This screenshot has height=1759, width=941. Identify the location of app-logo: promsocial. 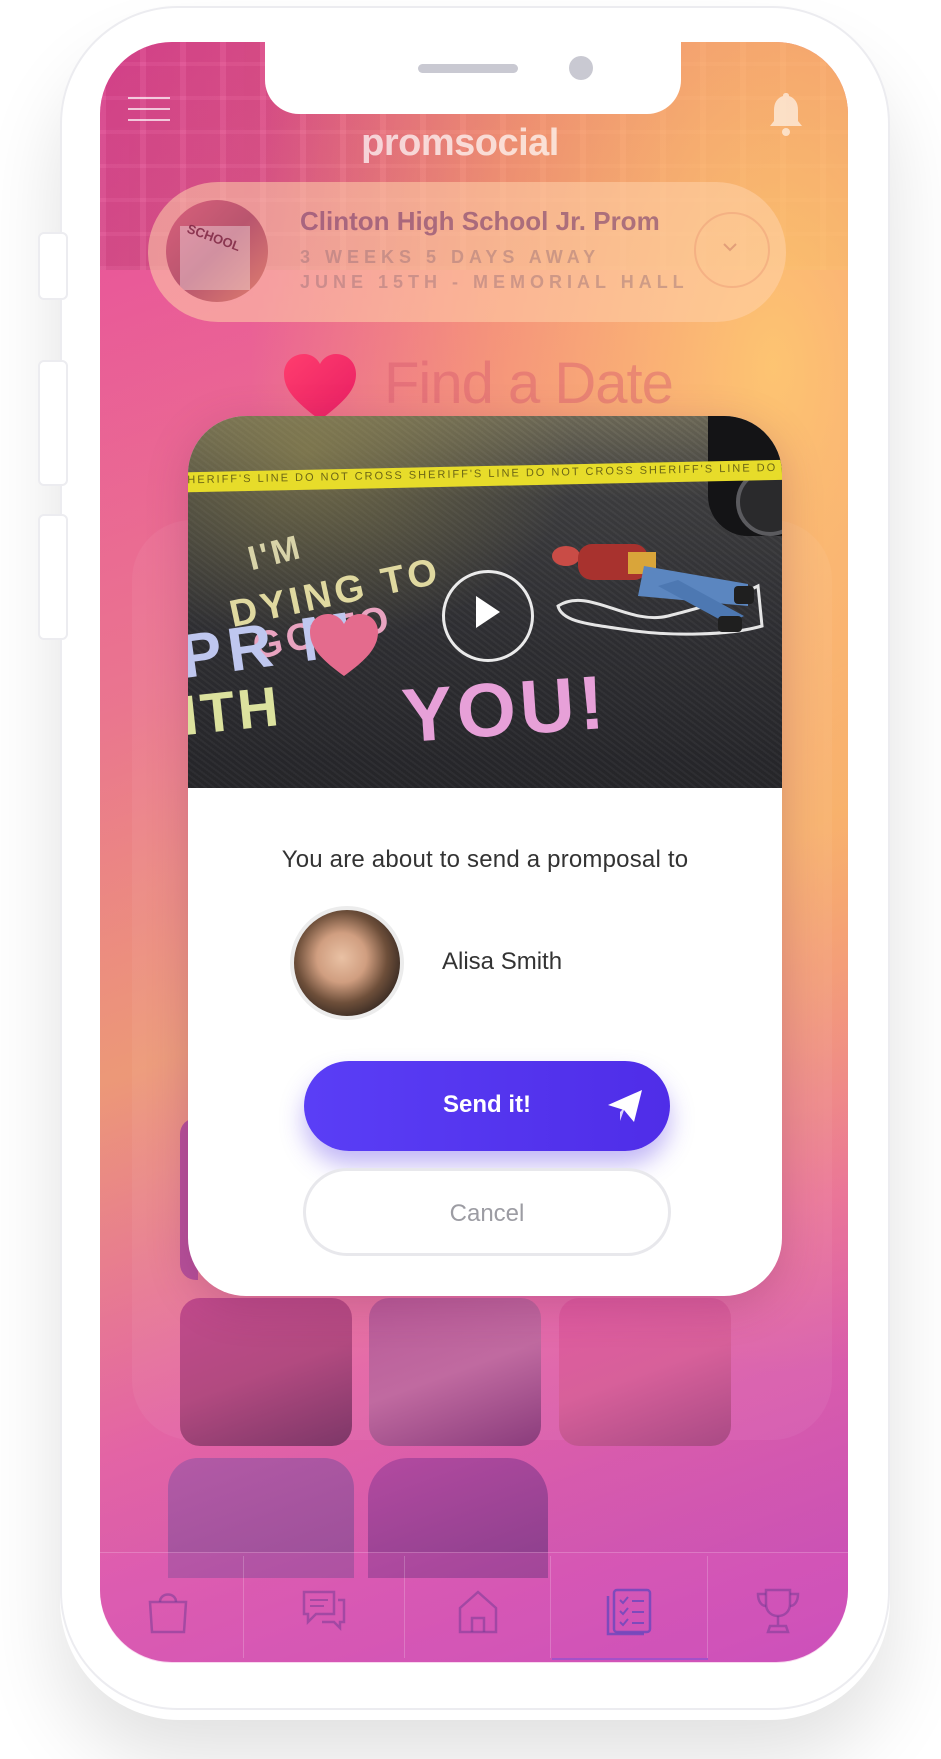
(460, 143).